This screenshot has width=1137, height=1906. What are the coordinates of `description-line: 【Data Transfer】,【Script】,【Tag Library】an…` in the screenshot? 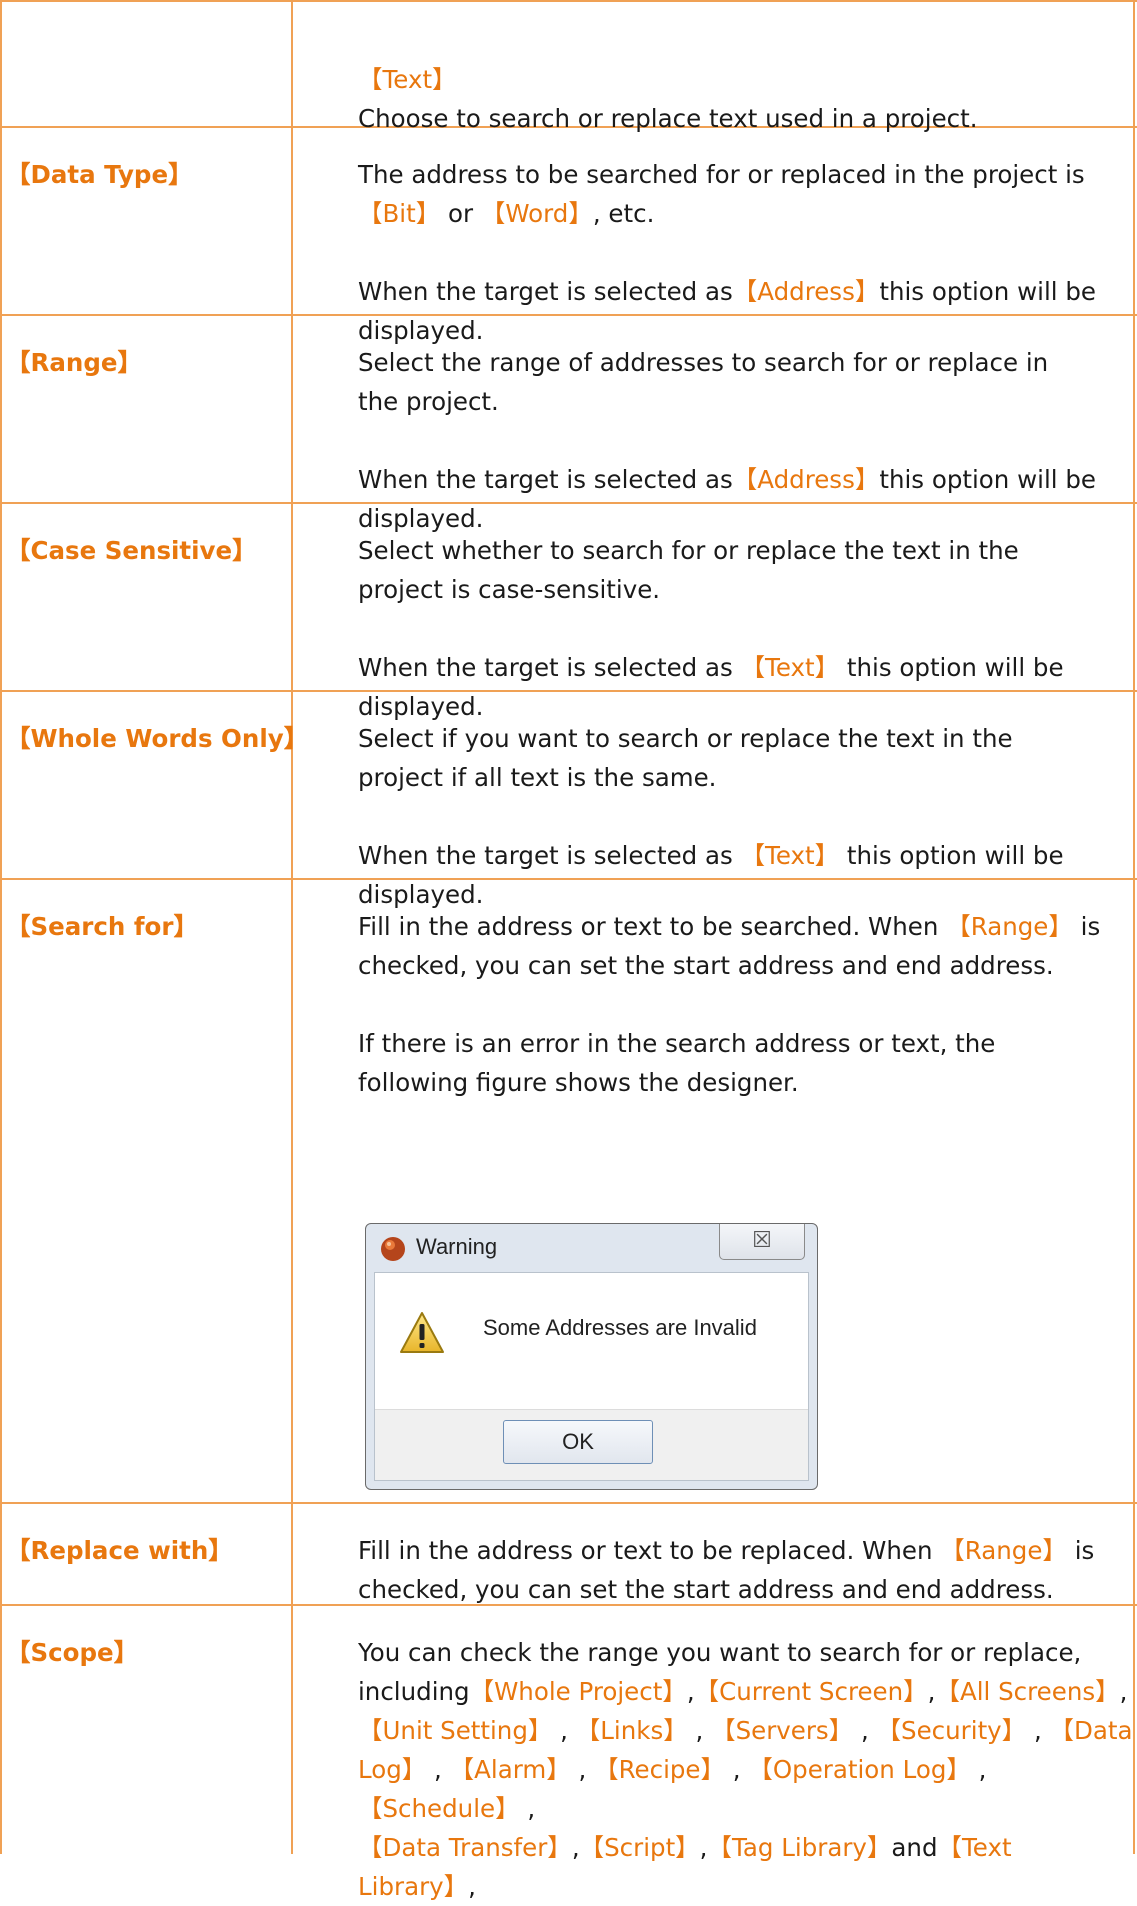 It's located at (747, 1867).